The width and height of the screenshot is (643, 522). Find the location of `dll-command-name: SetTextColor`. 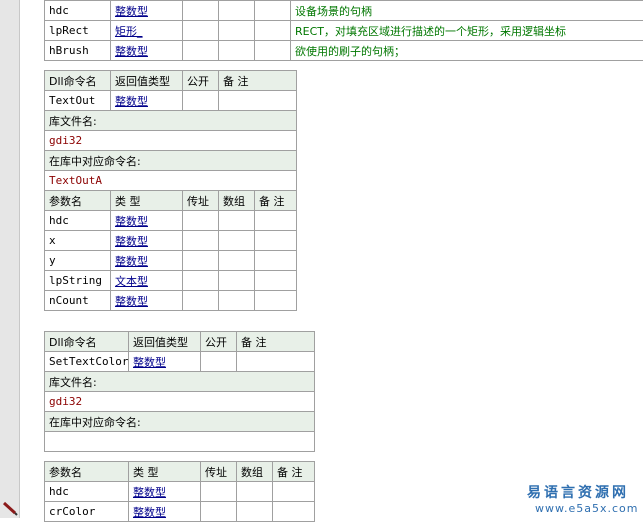

dll-command-name: SetTextColor is located at coordinates (87, 362).